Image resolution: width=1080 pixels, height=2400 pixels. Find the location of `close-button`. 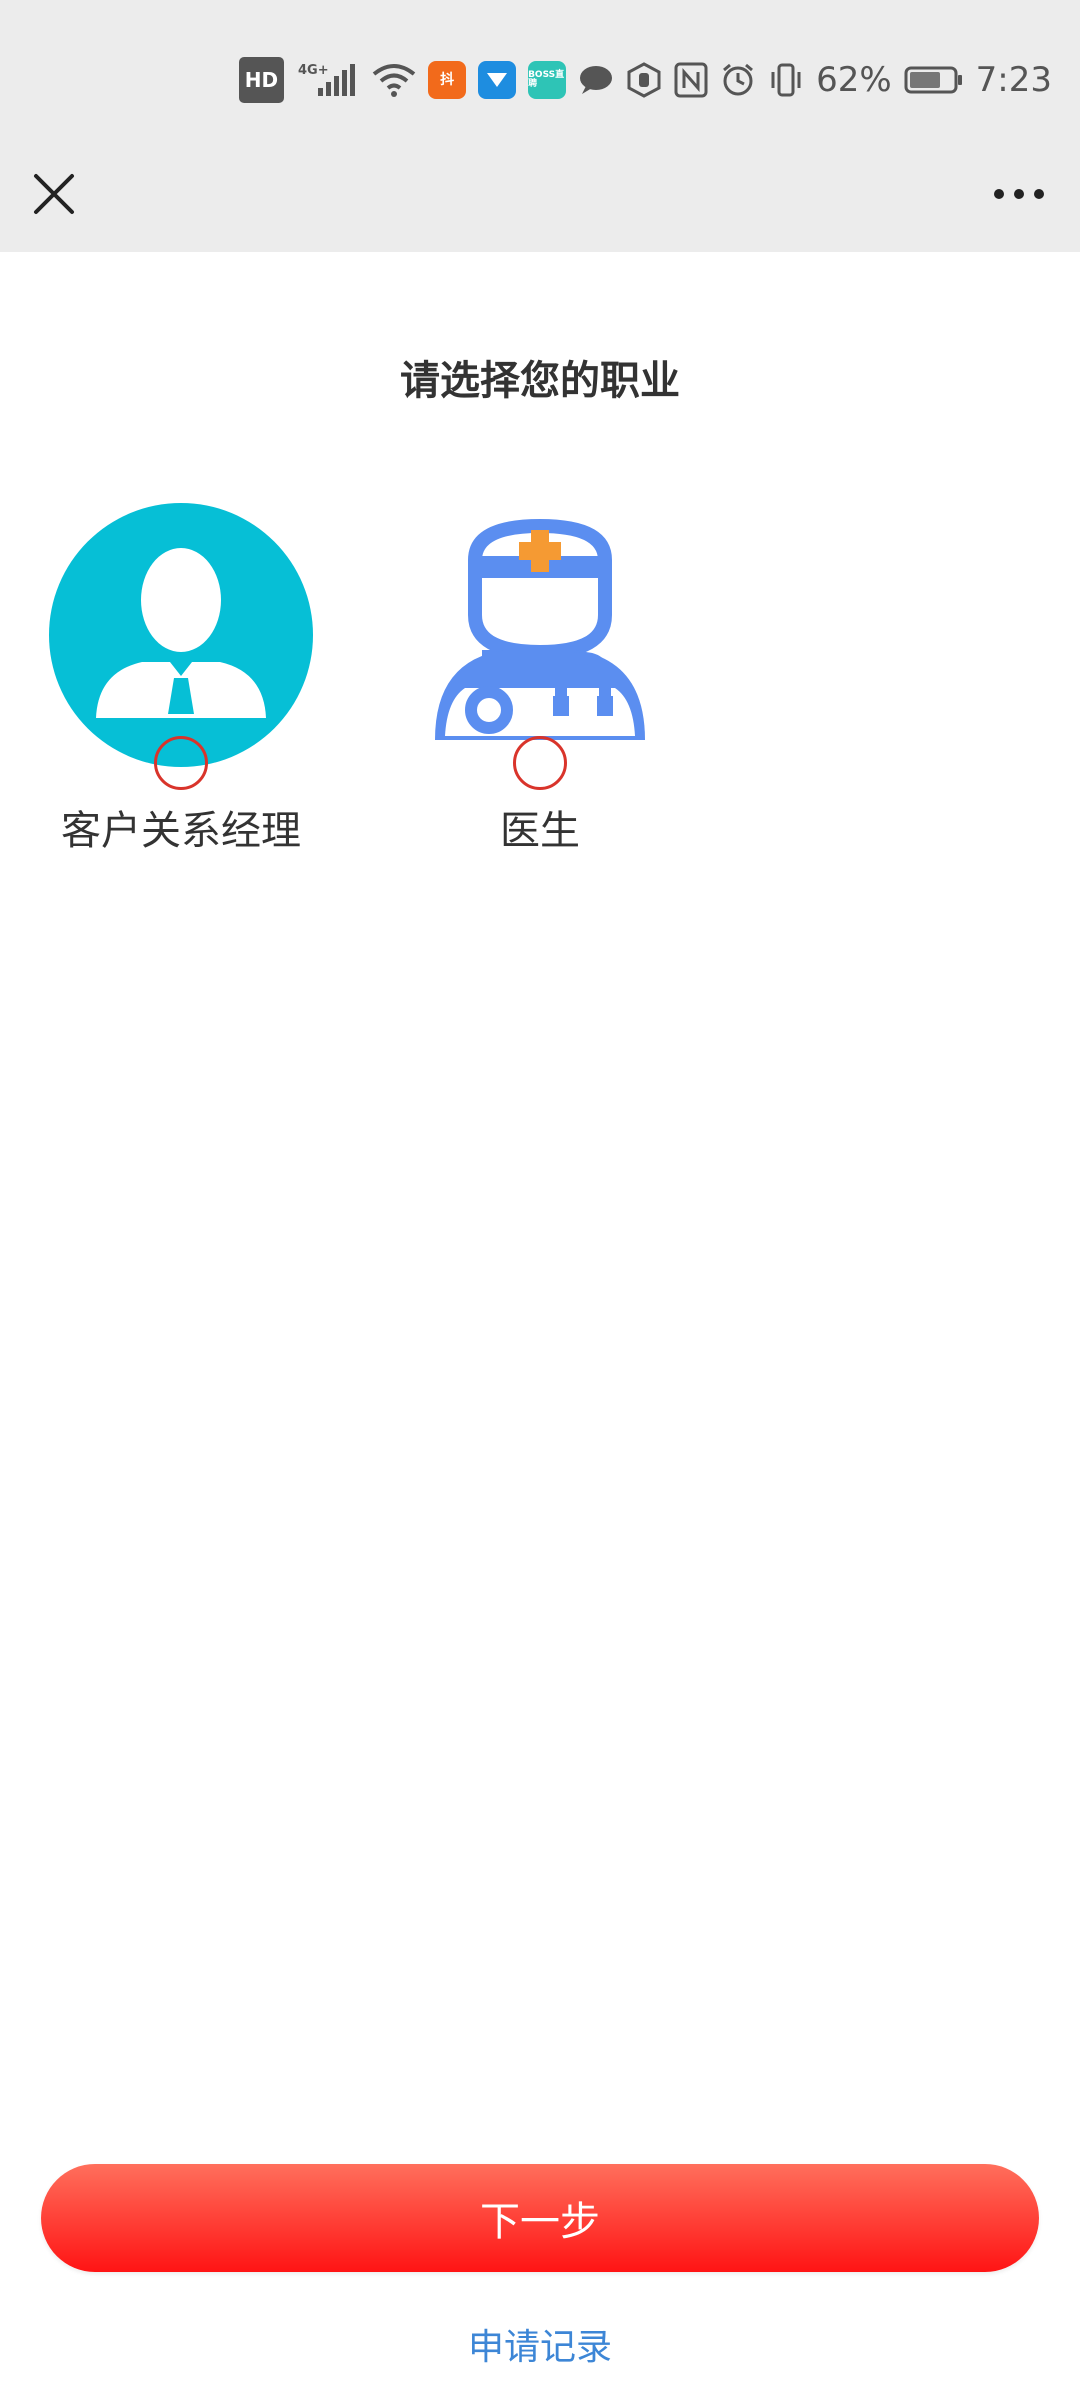

close-button is located at coordinates (54, 194).